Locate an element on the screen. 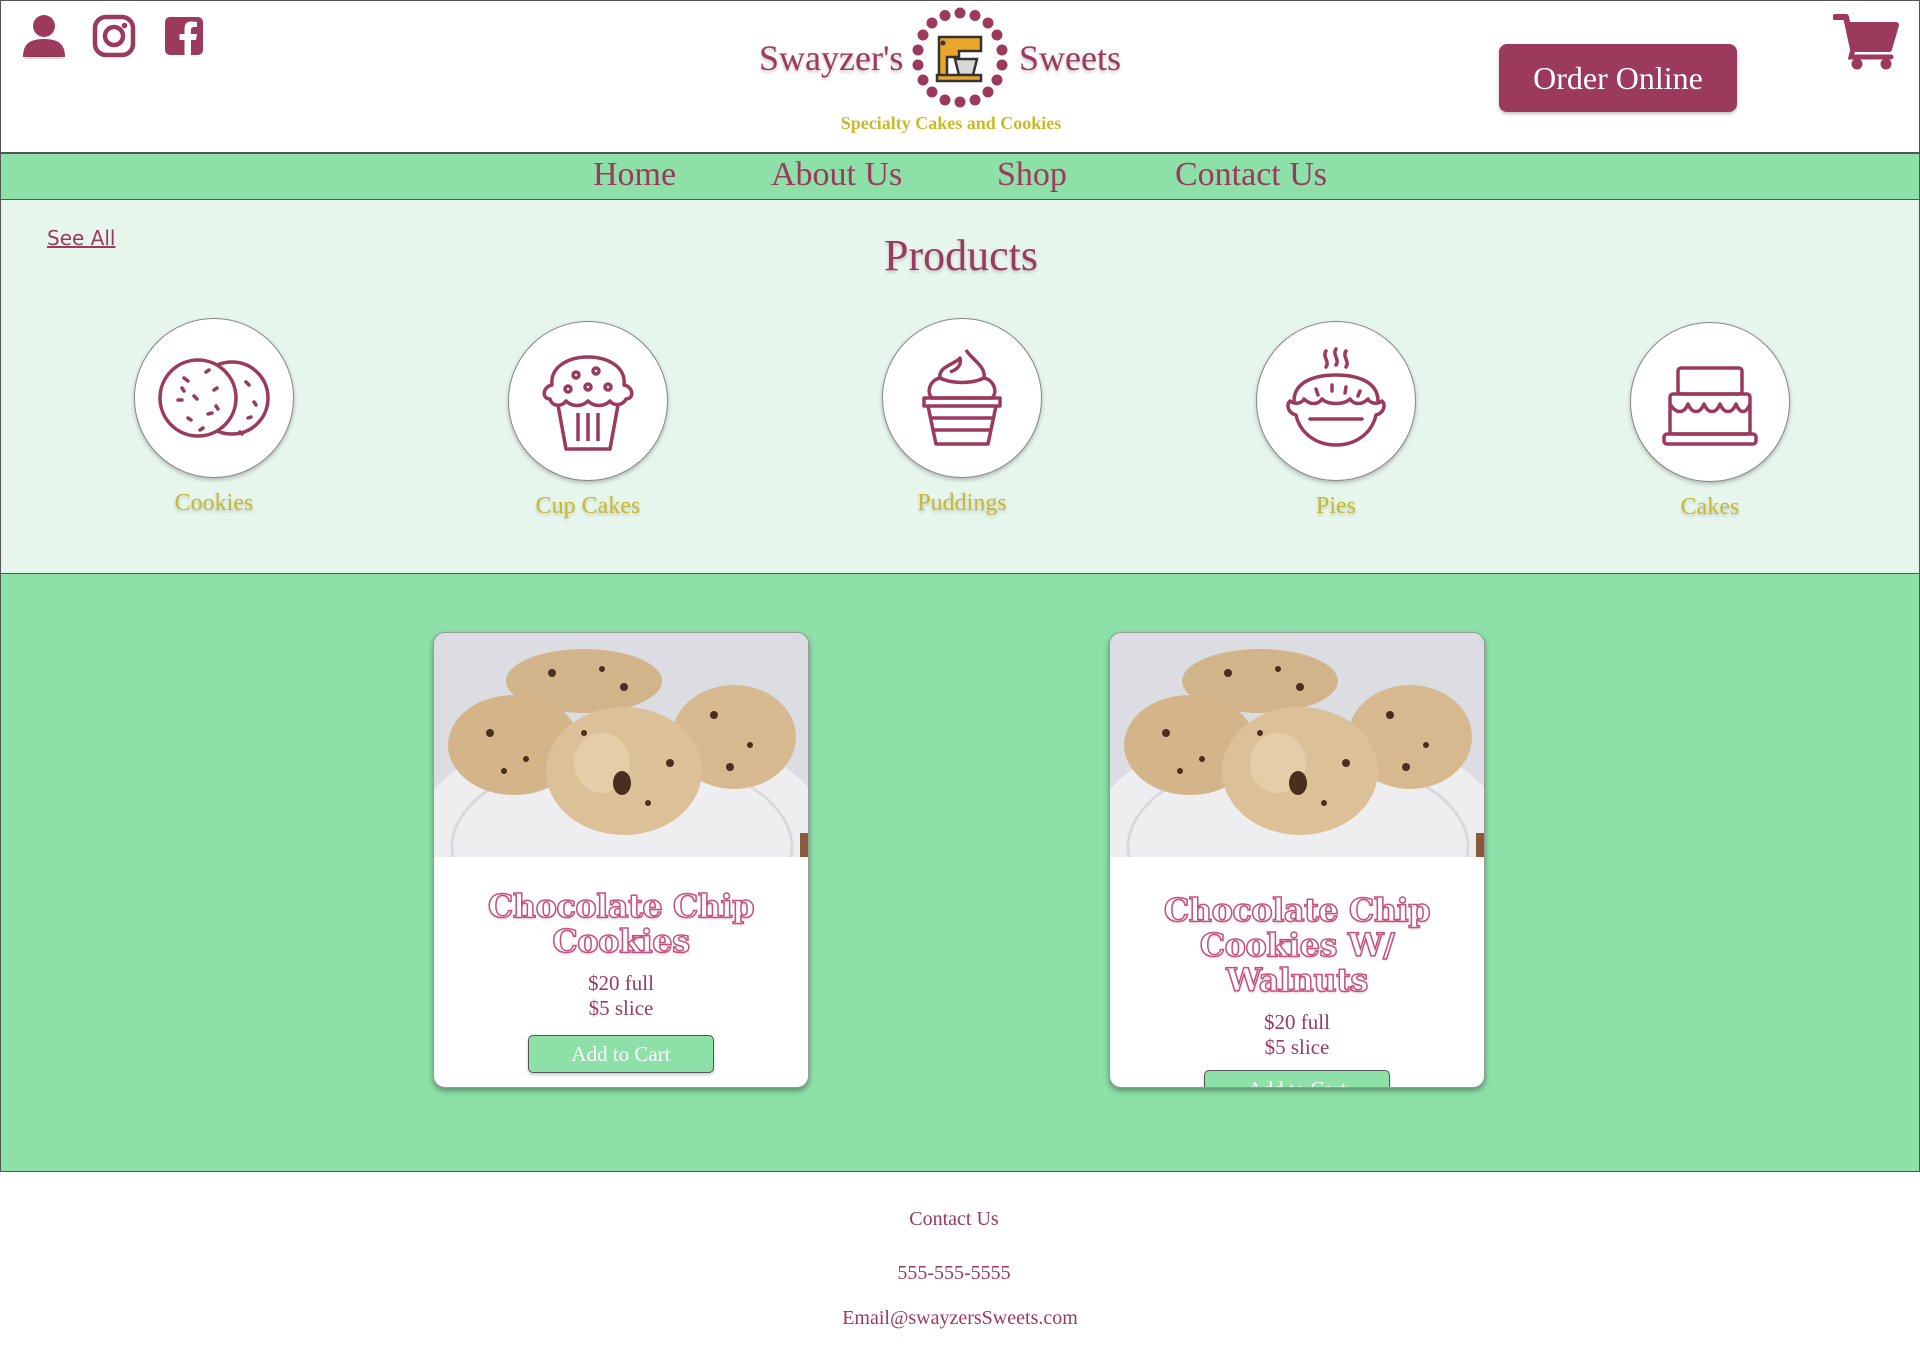  category-cookies: Cookies is located at coordinates (214, 417).